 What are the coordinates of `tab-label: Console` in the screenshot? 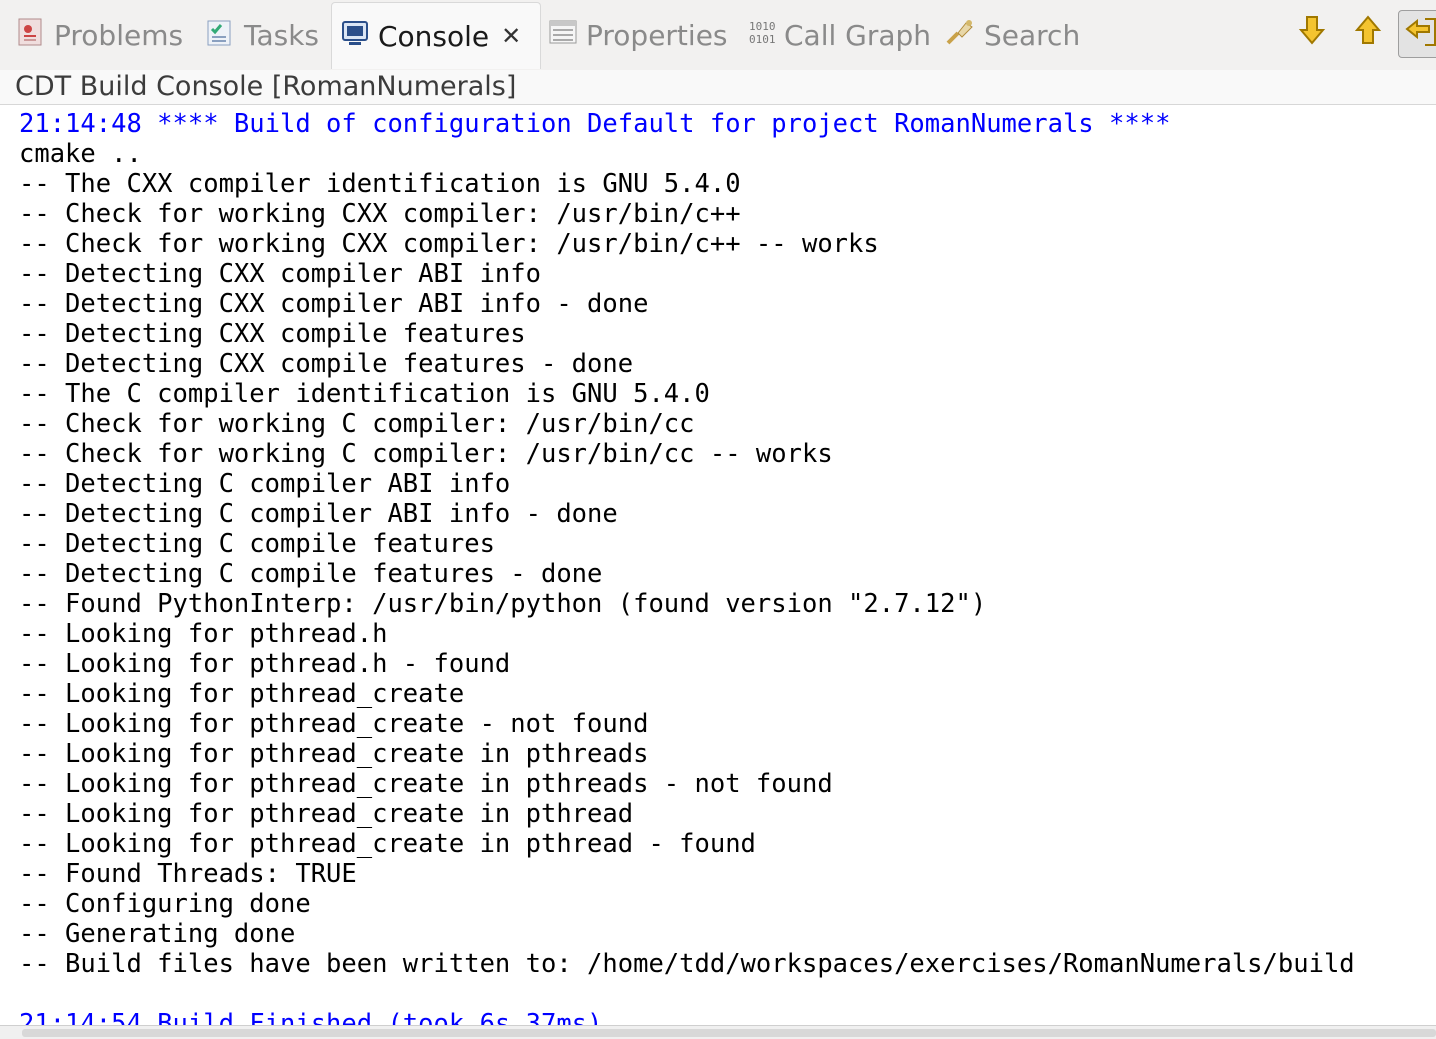 It's located at (434, 36).